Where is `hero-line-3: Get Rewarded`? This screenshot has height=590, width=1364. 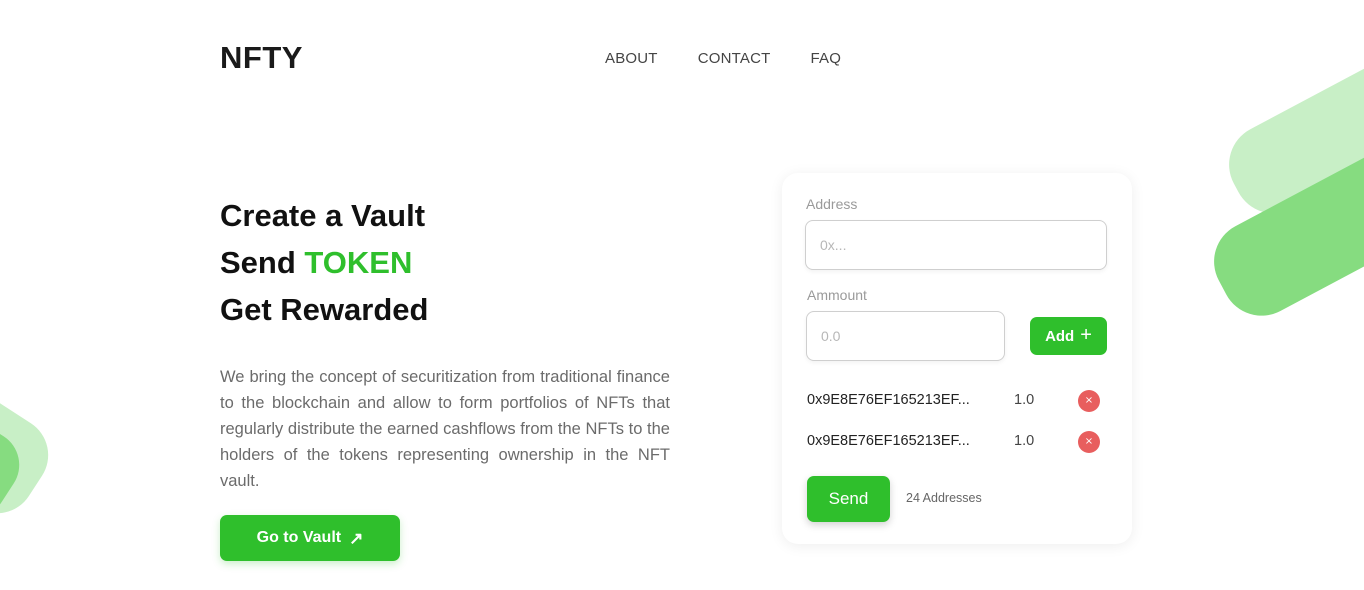 hero-line-3: Get Rewarded is located at coordinates (324, 309).